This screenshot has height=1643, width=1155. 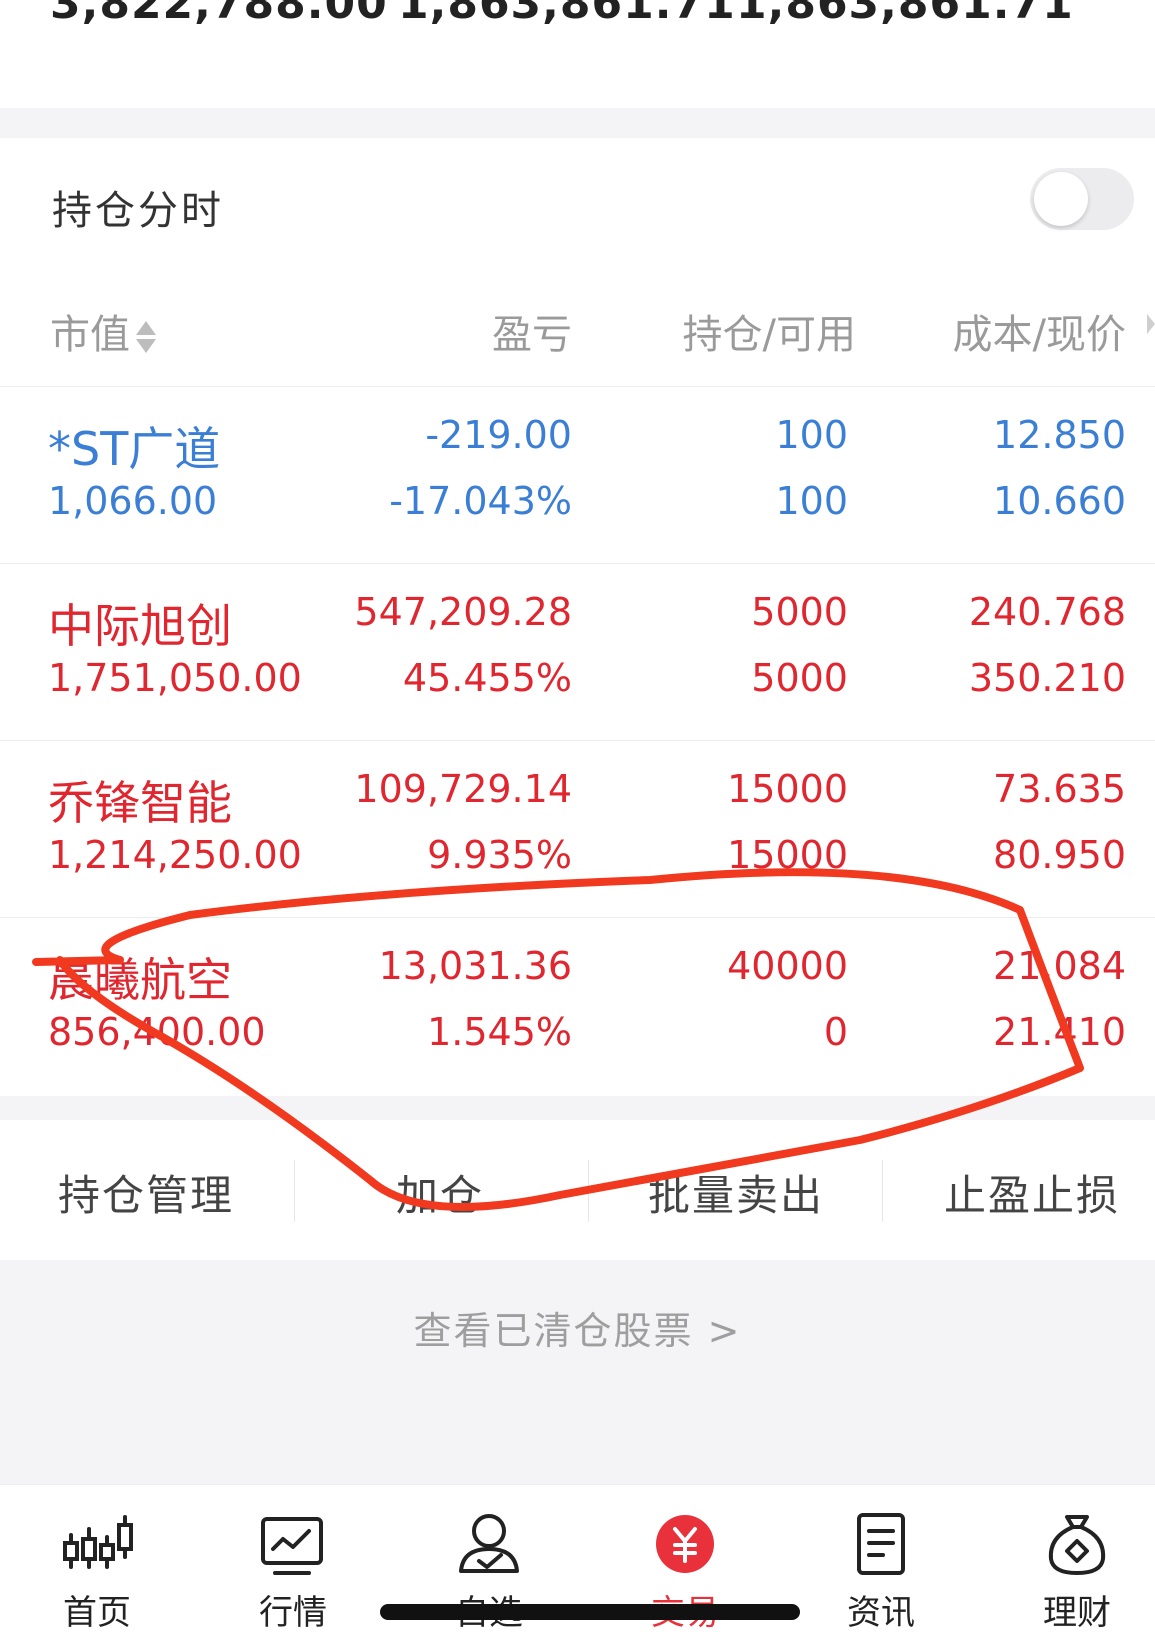 I want to click on stock-cost: 73.635, so click(x=1059, y=789).